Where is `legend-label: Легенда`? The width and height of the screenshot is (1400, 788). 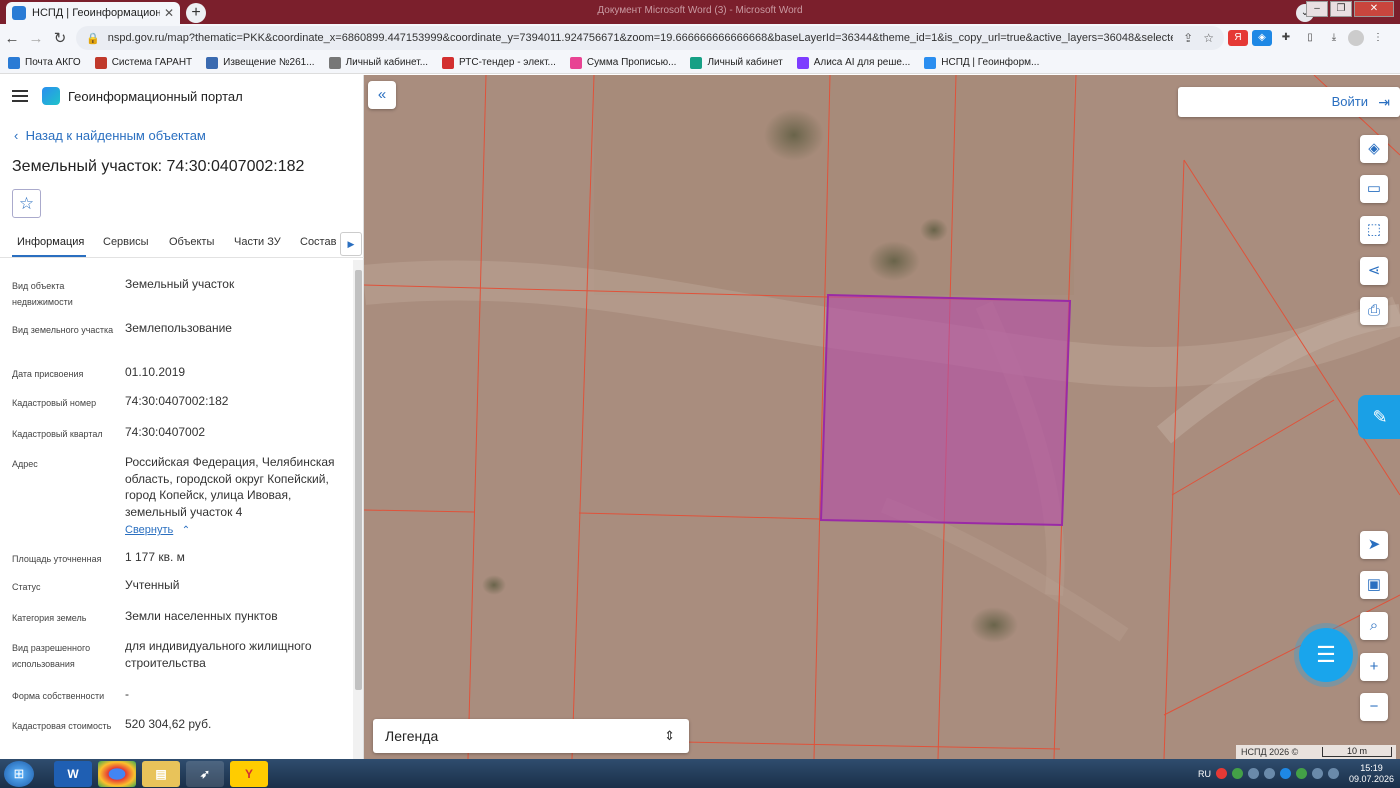 legend-label: Легенда is located at coordinates (412, 736).